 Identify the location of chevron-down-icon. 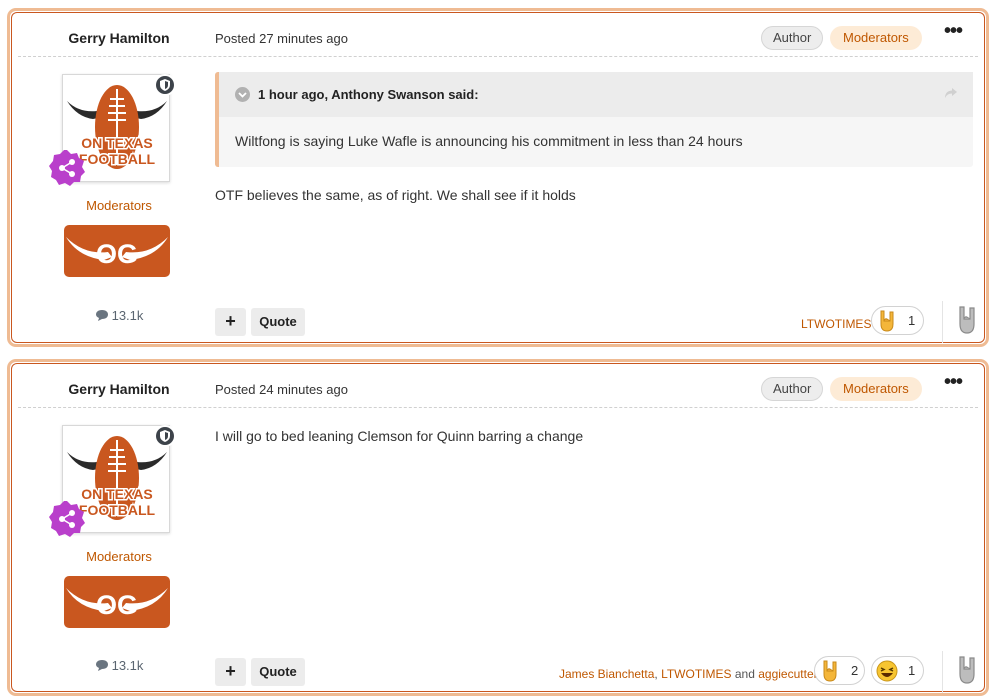
(242, 94).